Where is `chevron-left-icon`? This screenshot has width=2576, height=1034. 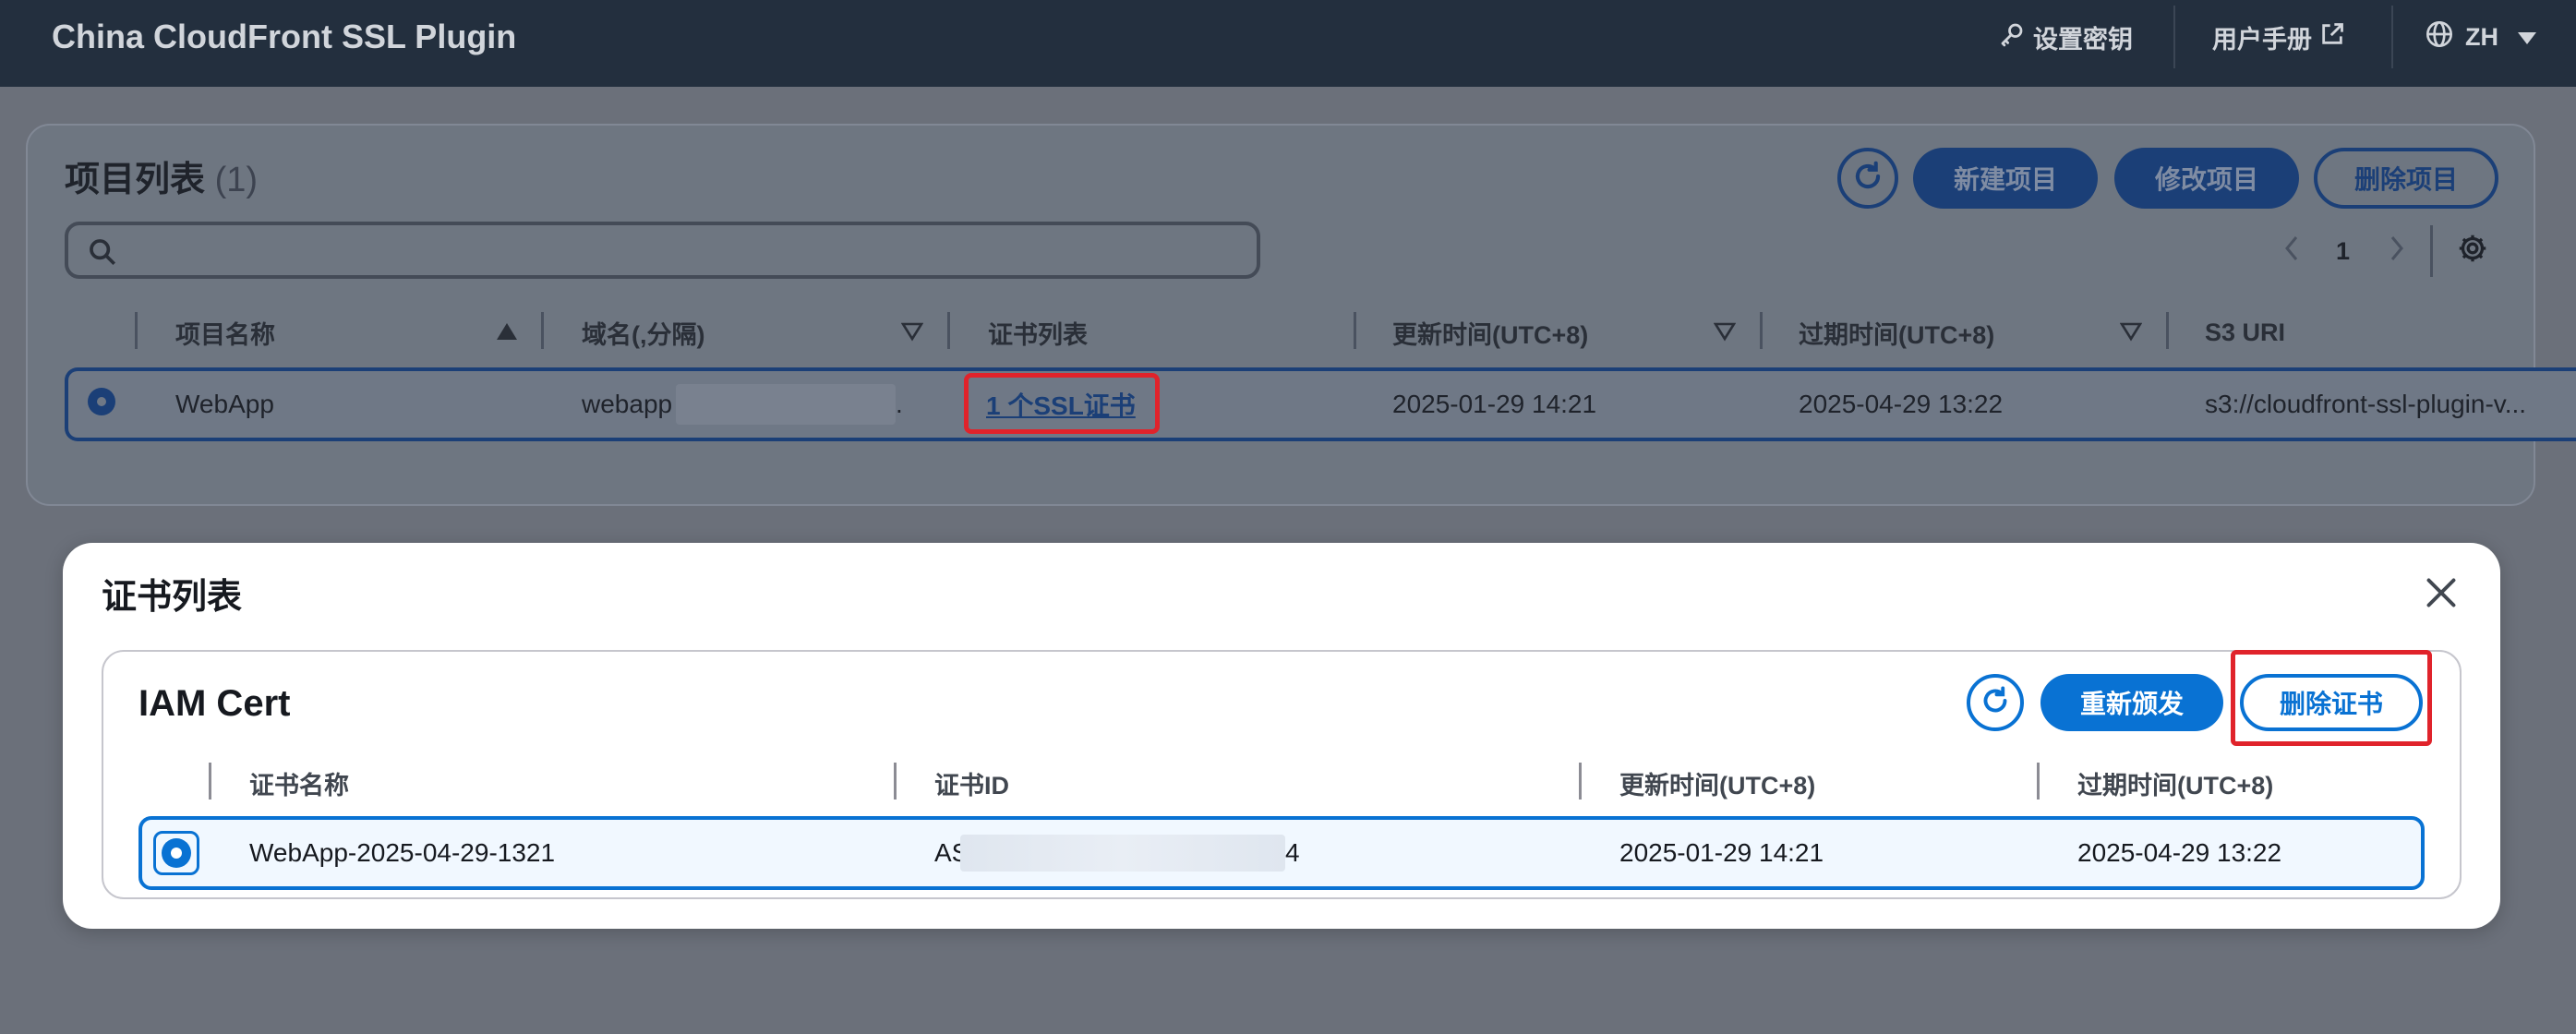
chevron-left-icon is located at coordinates (2291, 252).